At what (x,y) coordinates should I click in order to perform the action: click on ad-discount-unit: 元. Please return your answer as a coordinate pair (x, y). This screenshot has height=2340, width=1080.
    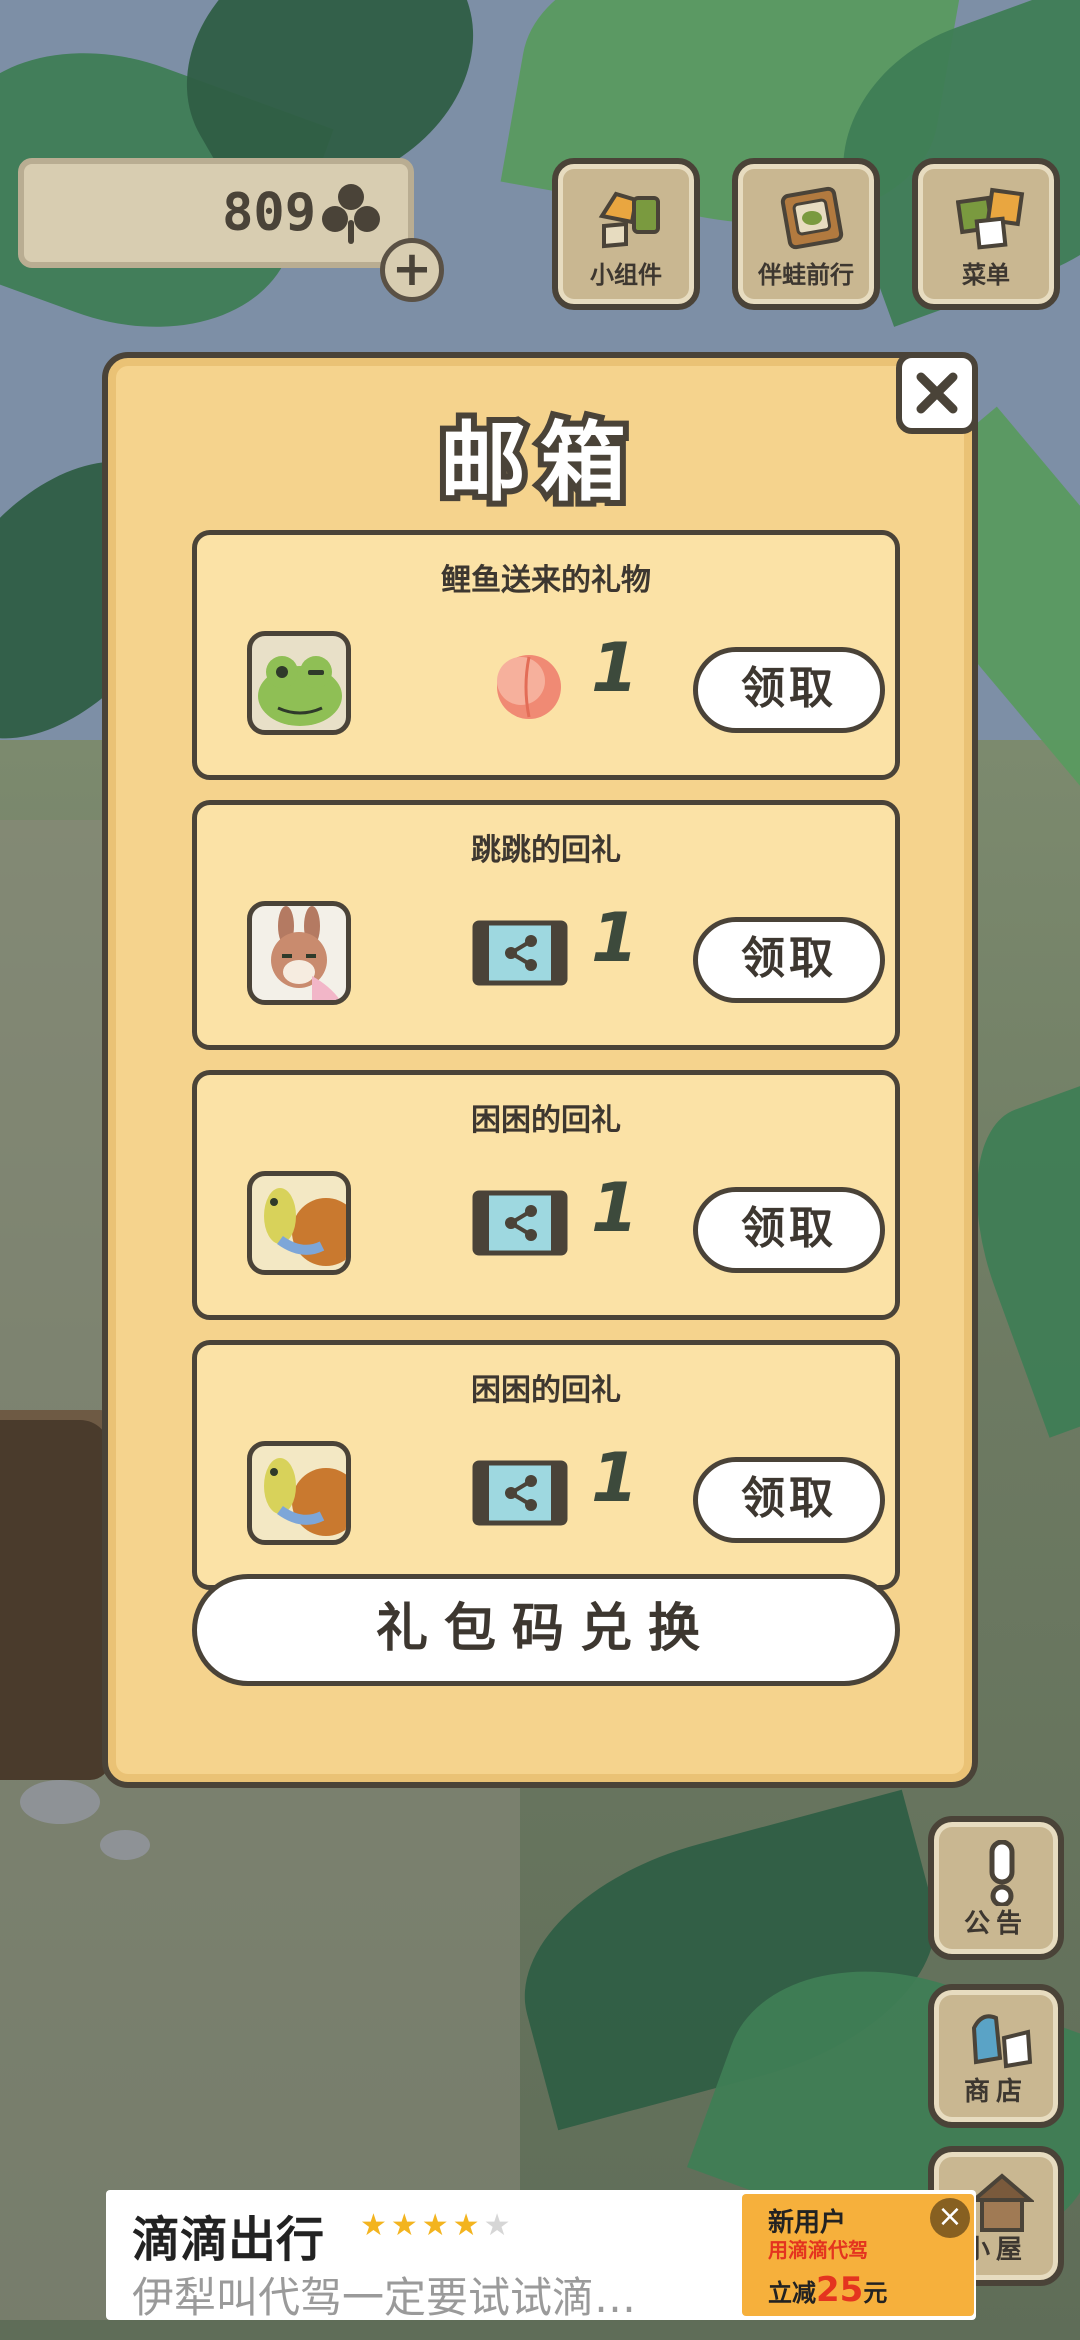
    Looking at the image, I should click on (875, 2293).